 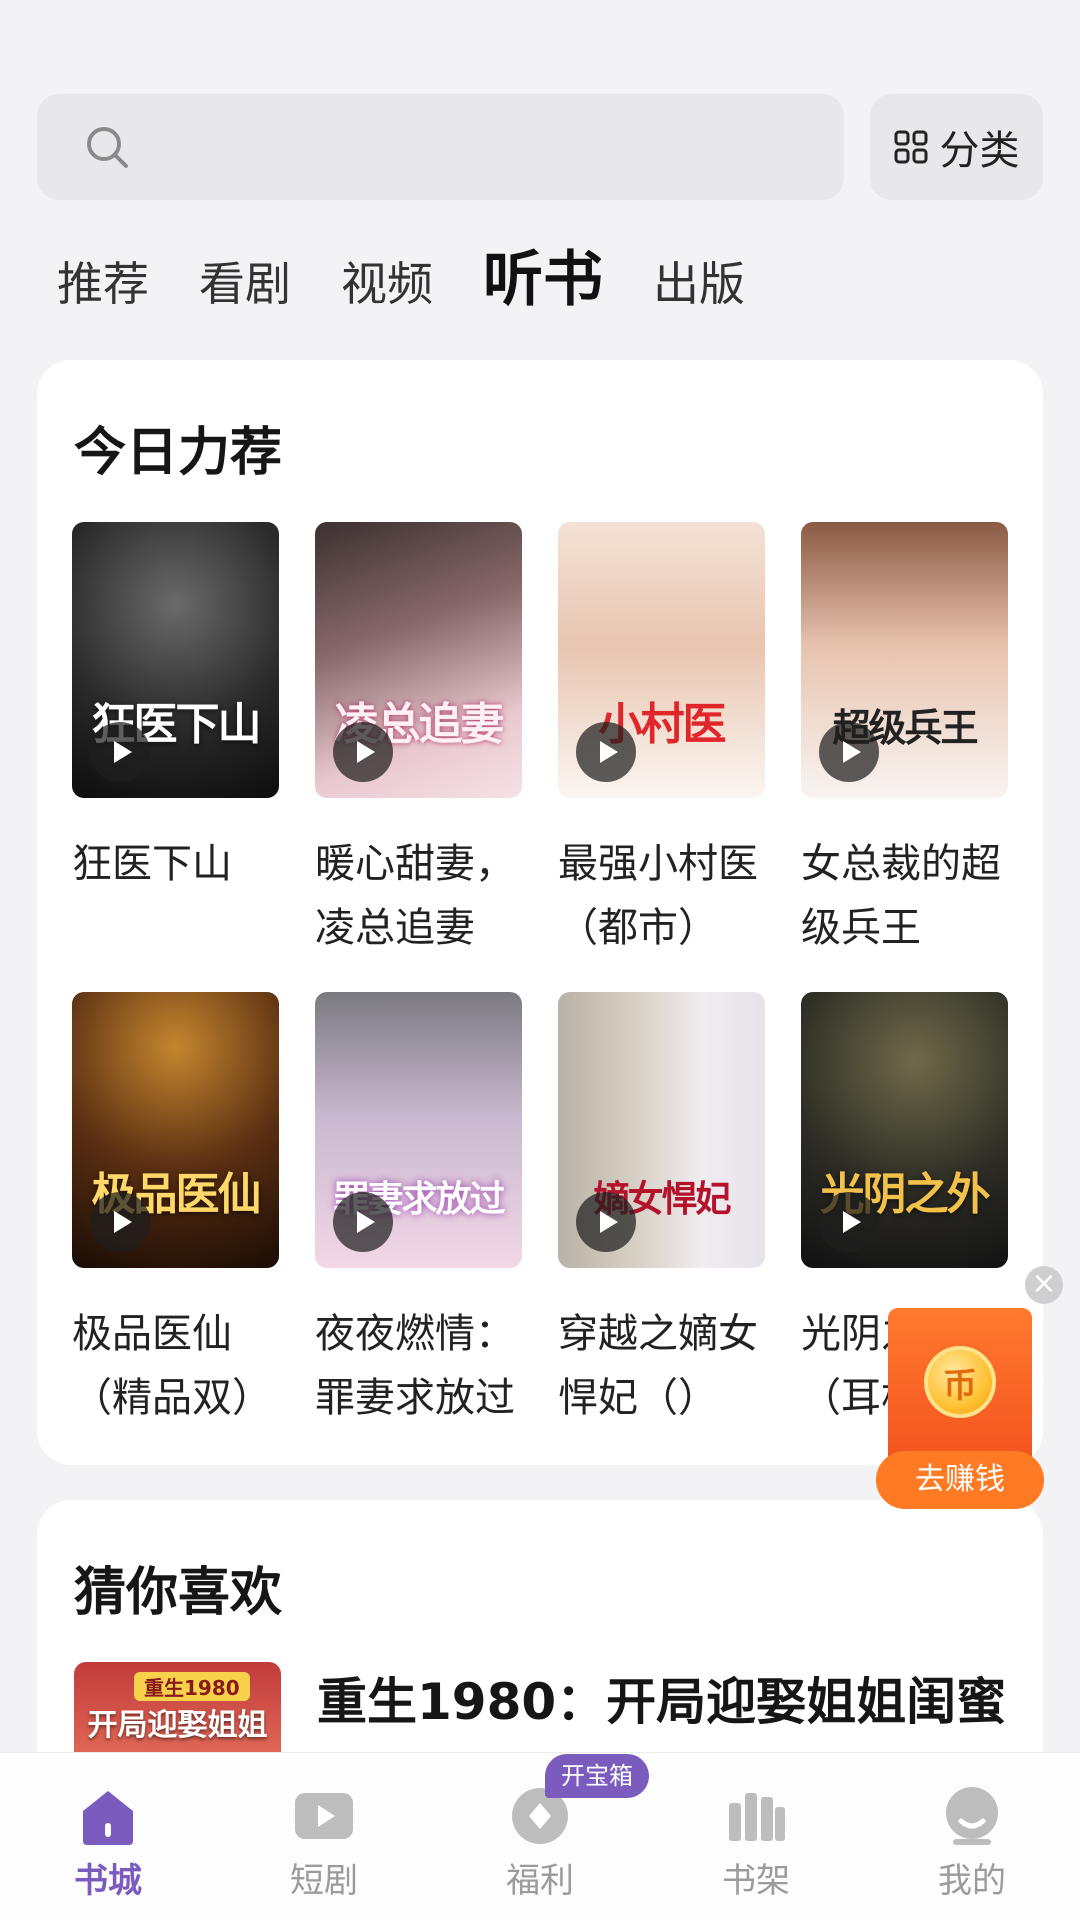 I want to click on grid-icon, so click(x=910, y=147).